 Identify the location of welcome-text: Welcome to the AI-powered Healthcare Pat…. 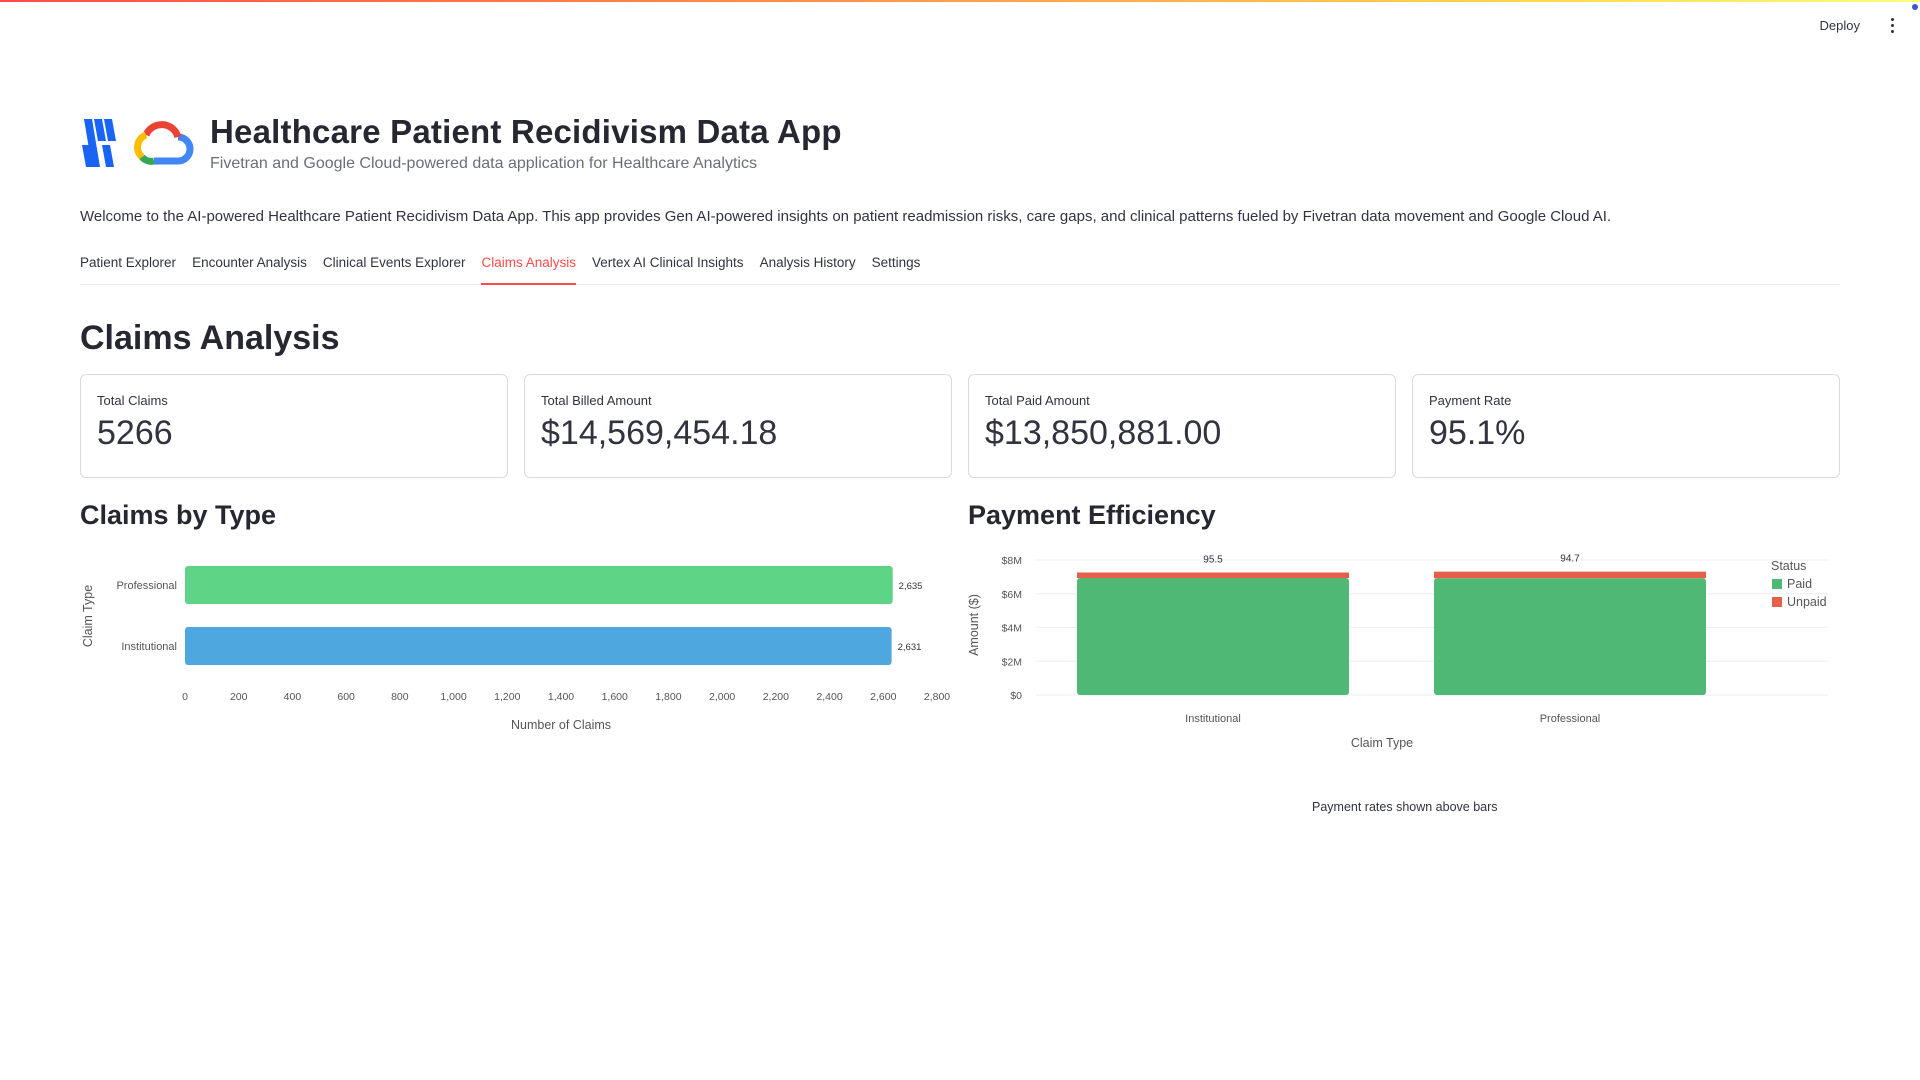
(846, 216).